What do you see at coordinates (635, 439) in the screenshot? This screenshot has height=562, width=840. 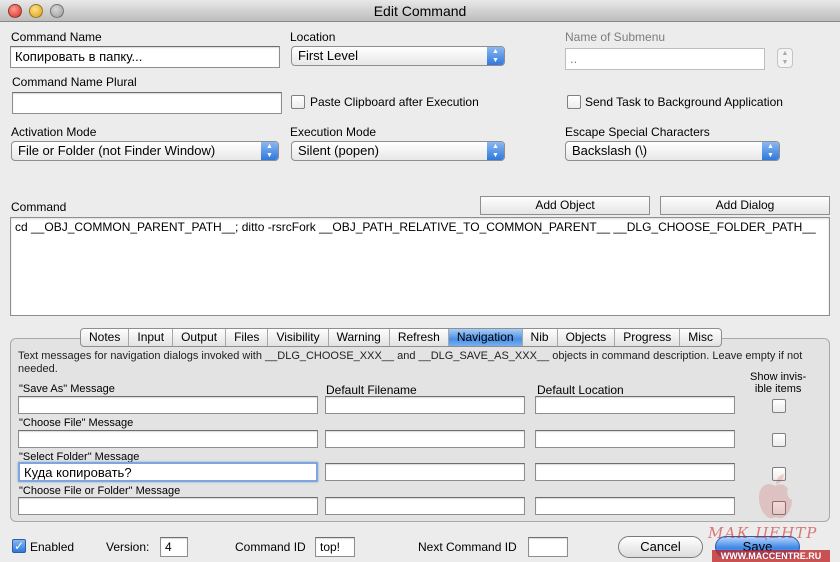 I see `choose-file-location-field` at bounding box center [635, 439].